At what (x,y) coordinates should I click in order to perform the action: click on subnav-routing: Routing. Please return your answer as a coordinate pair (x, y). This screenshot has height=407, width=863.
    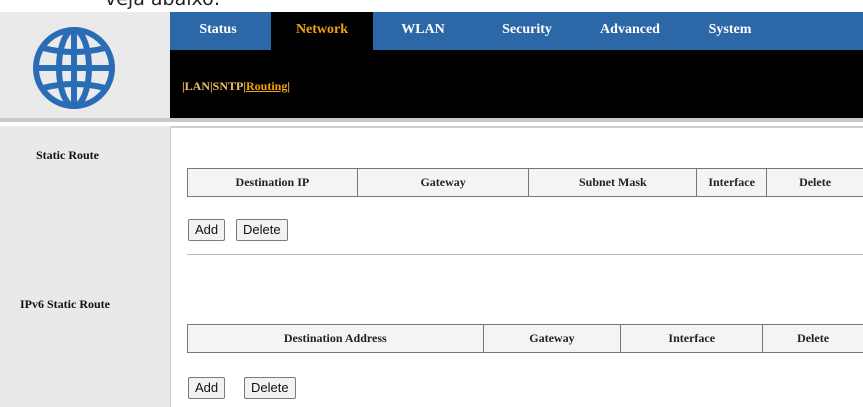
    Looking at the image, I should click on (266, 86).